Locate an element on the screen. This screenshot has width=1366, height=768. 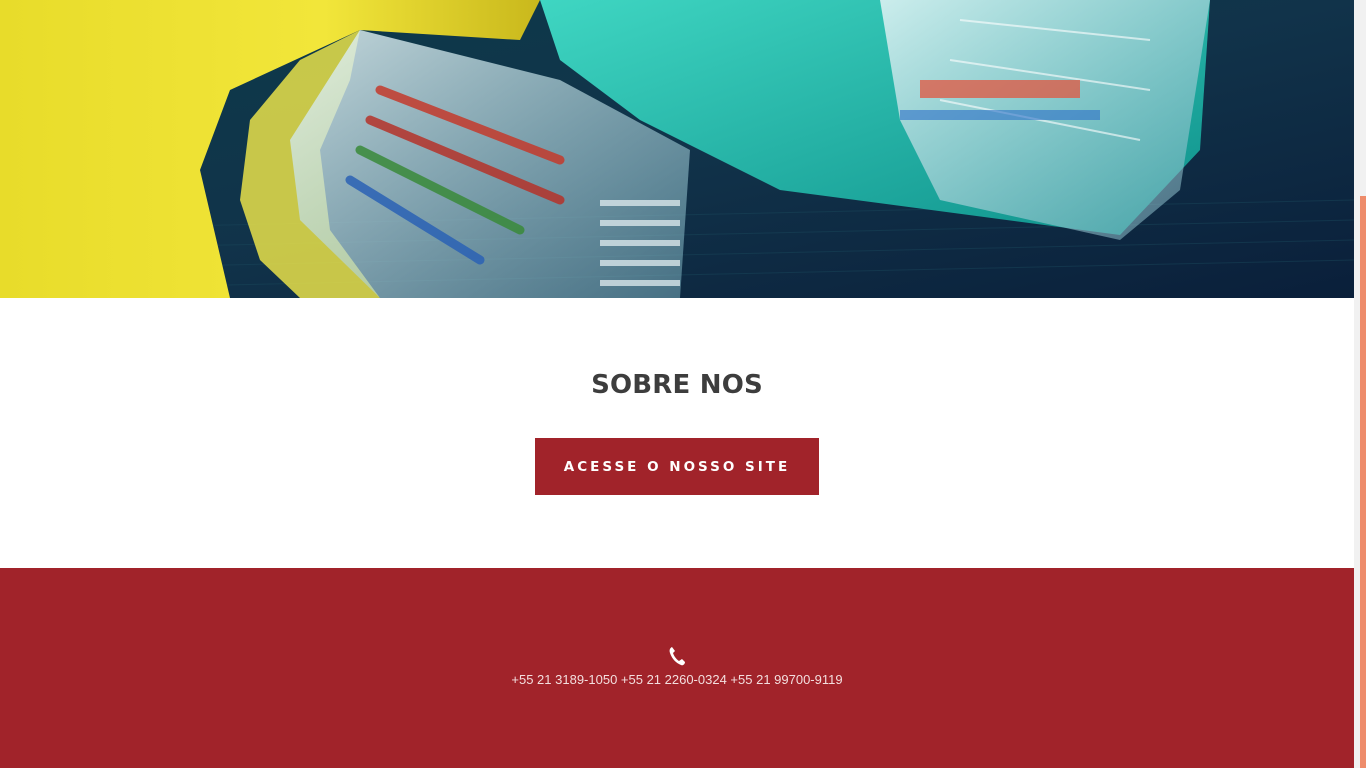
about-title: SOBRE NOS is located at coordinates (677, 385).